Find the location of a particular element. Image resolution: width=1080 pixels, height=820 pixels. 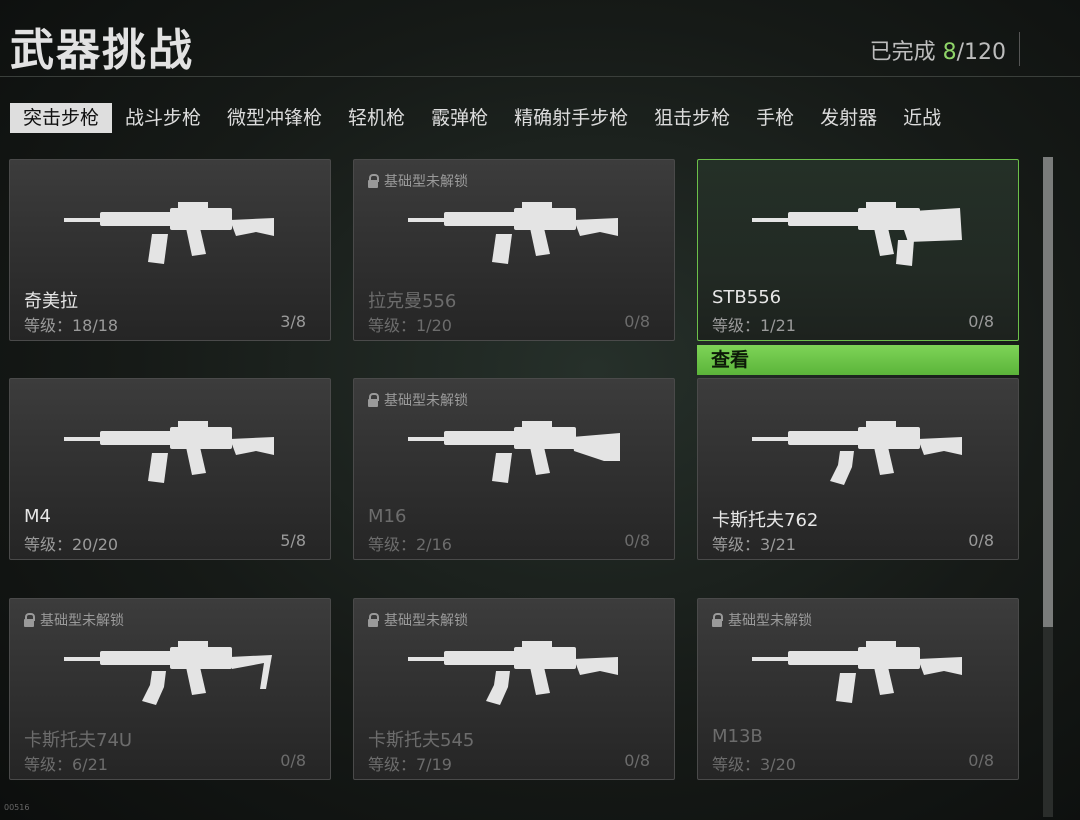

weapon-card-4: 基础型未解锁 M16 等级：2/16 0/8 is located at coordinates (514, 469).